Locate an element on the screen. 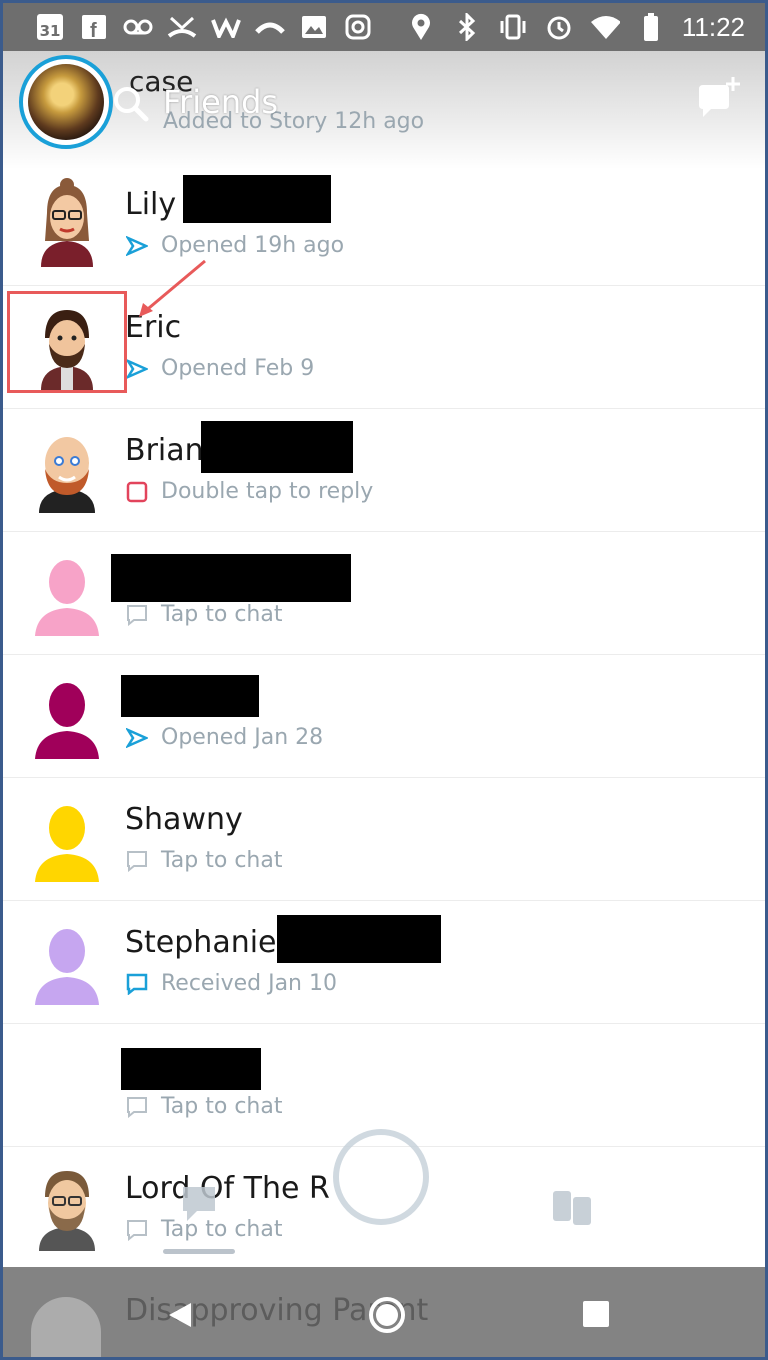 Image resolution: width=768 pixels, height=1360 pixels. status-bar: 31 f 11:22 is located at coordinates (384, 27).